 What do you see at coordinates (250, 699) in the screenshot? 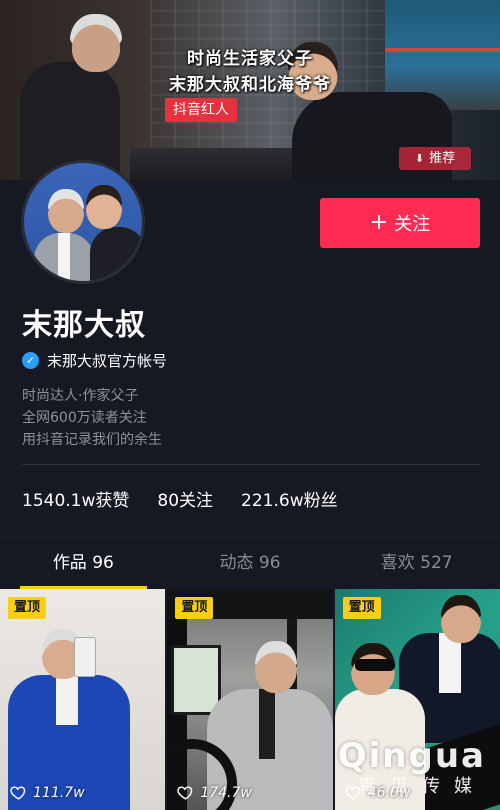
I see `video-thumbnail: 置顶 174.7w` at bounding box center [250, 699].